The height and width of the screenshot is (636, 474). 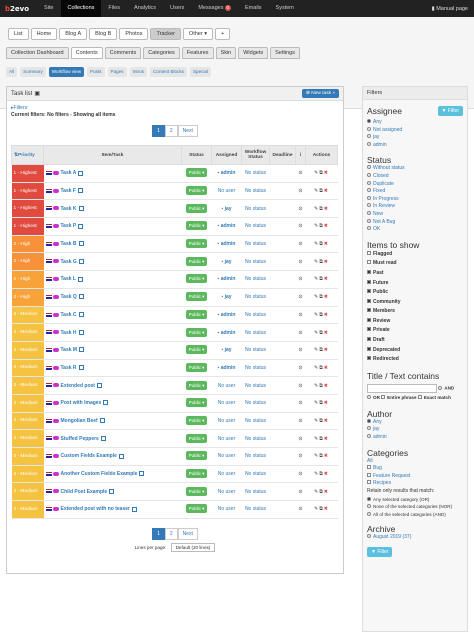 What do you see at coordinates (253, 8) in the screenshot?
I see `nav-emails: Emails` at bounding box center [253, 8].